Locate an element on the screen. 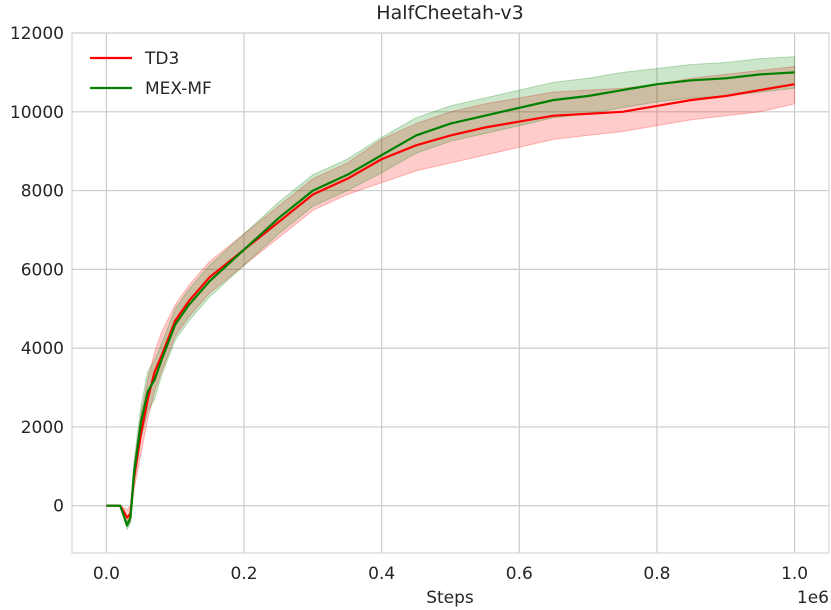 Image resolution: width=831 pixels, height=610 pixels. legend-label-td3: TD3 is located at coordinates (161, 59).